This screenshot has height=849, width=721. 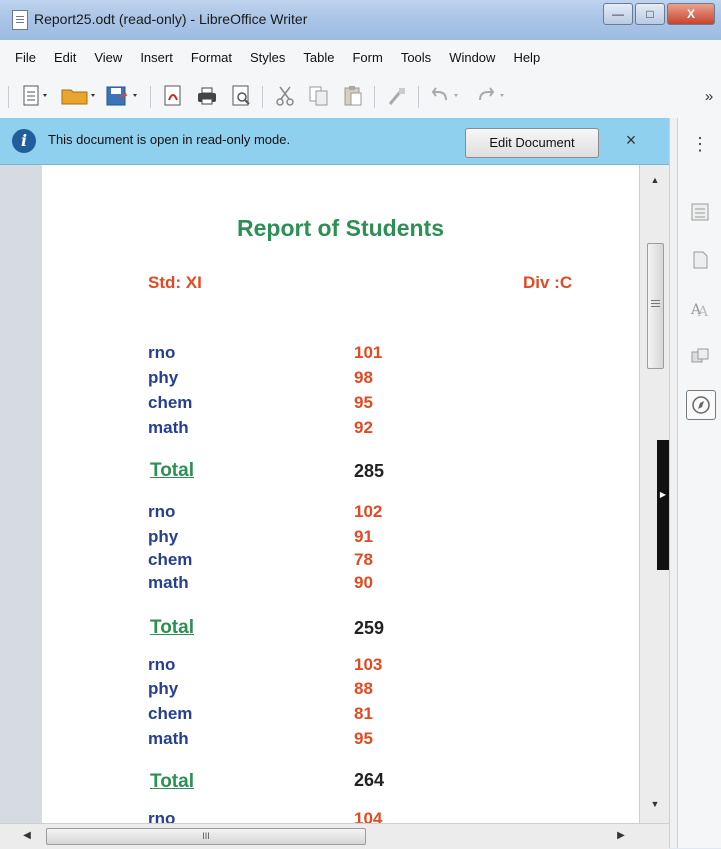 I want to click on menu-file: File, so click(x=25, y=57).